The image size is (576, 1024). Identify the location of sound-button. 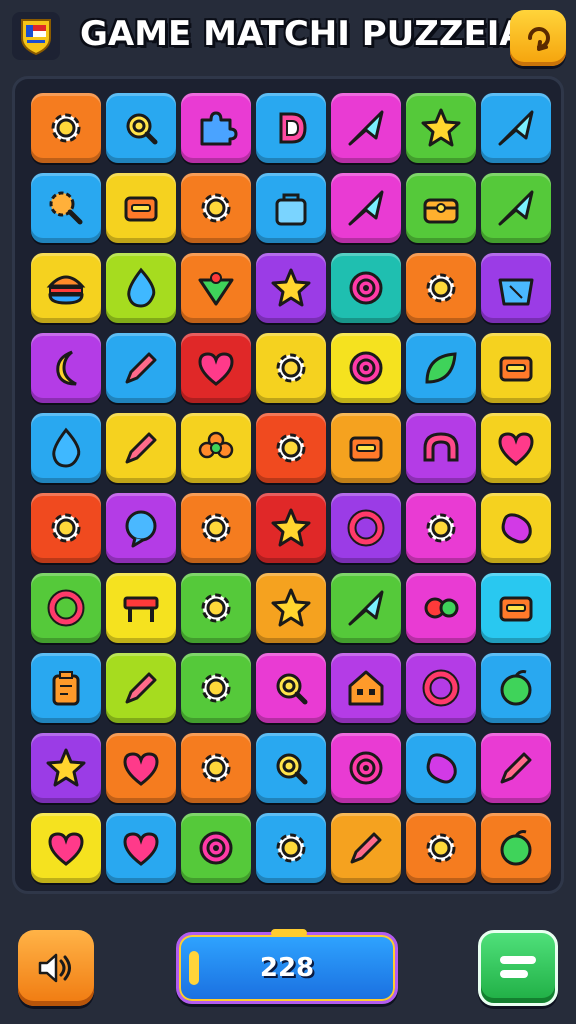
(56, 968).